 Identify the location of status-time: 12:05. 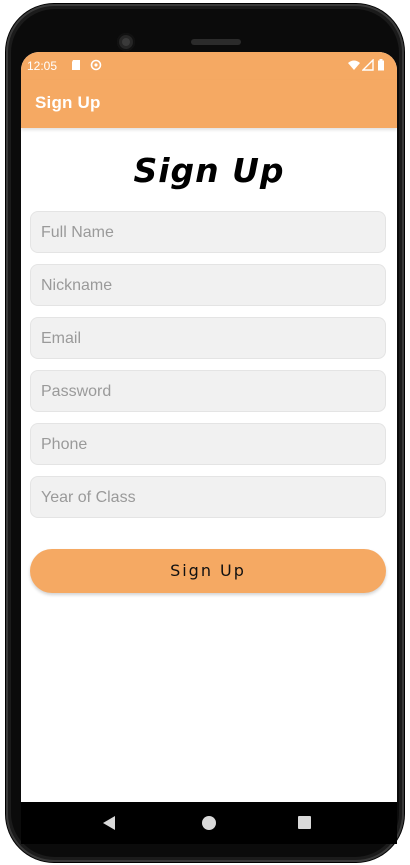
(42, 66).